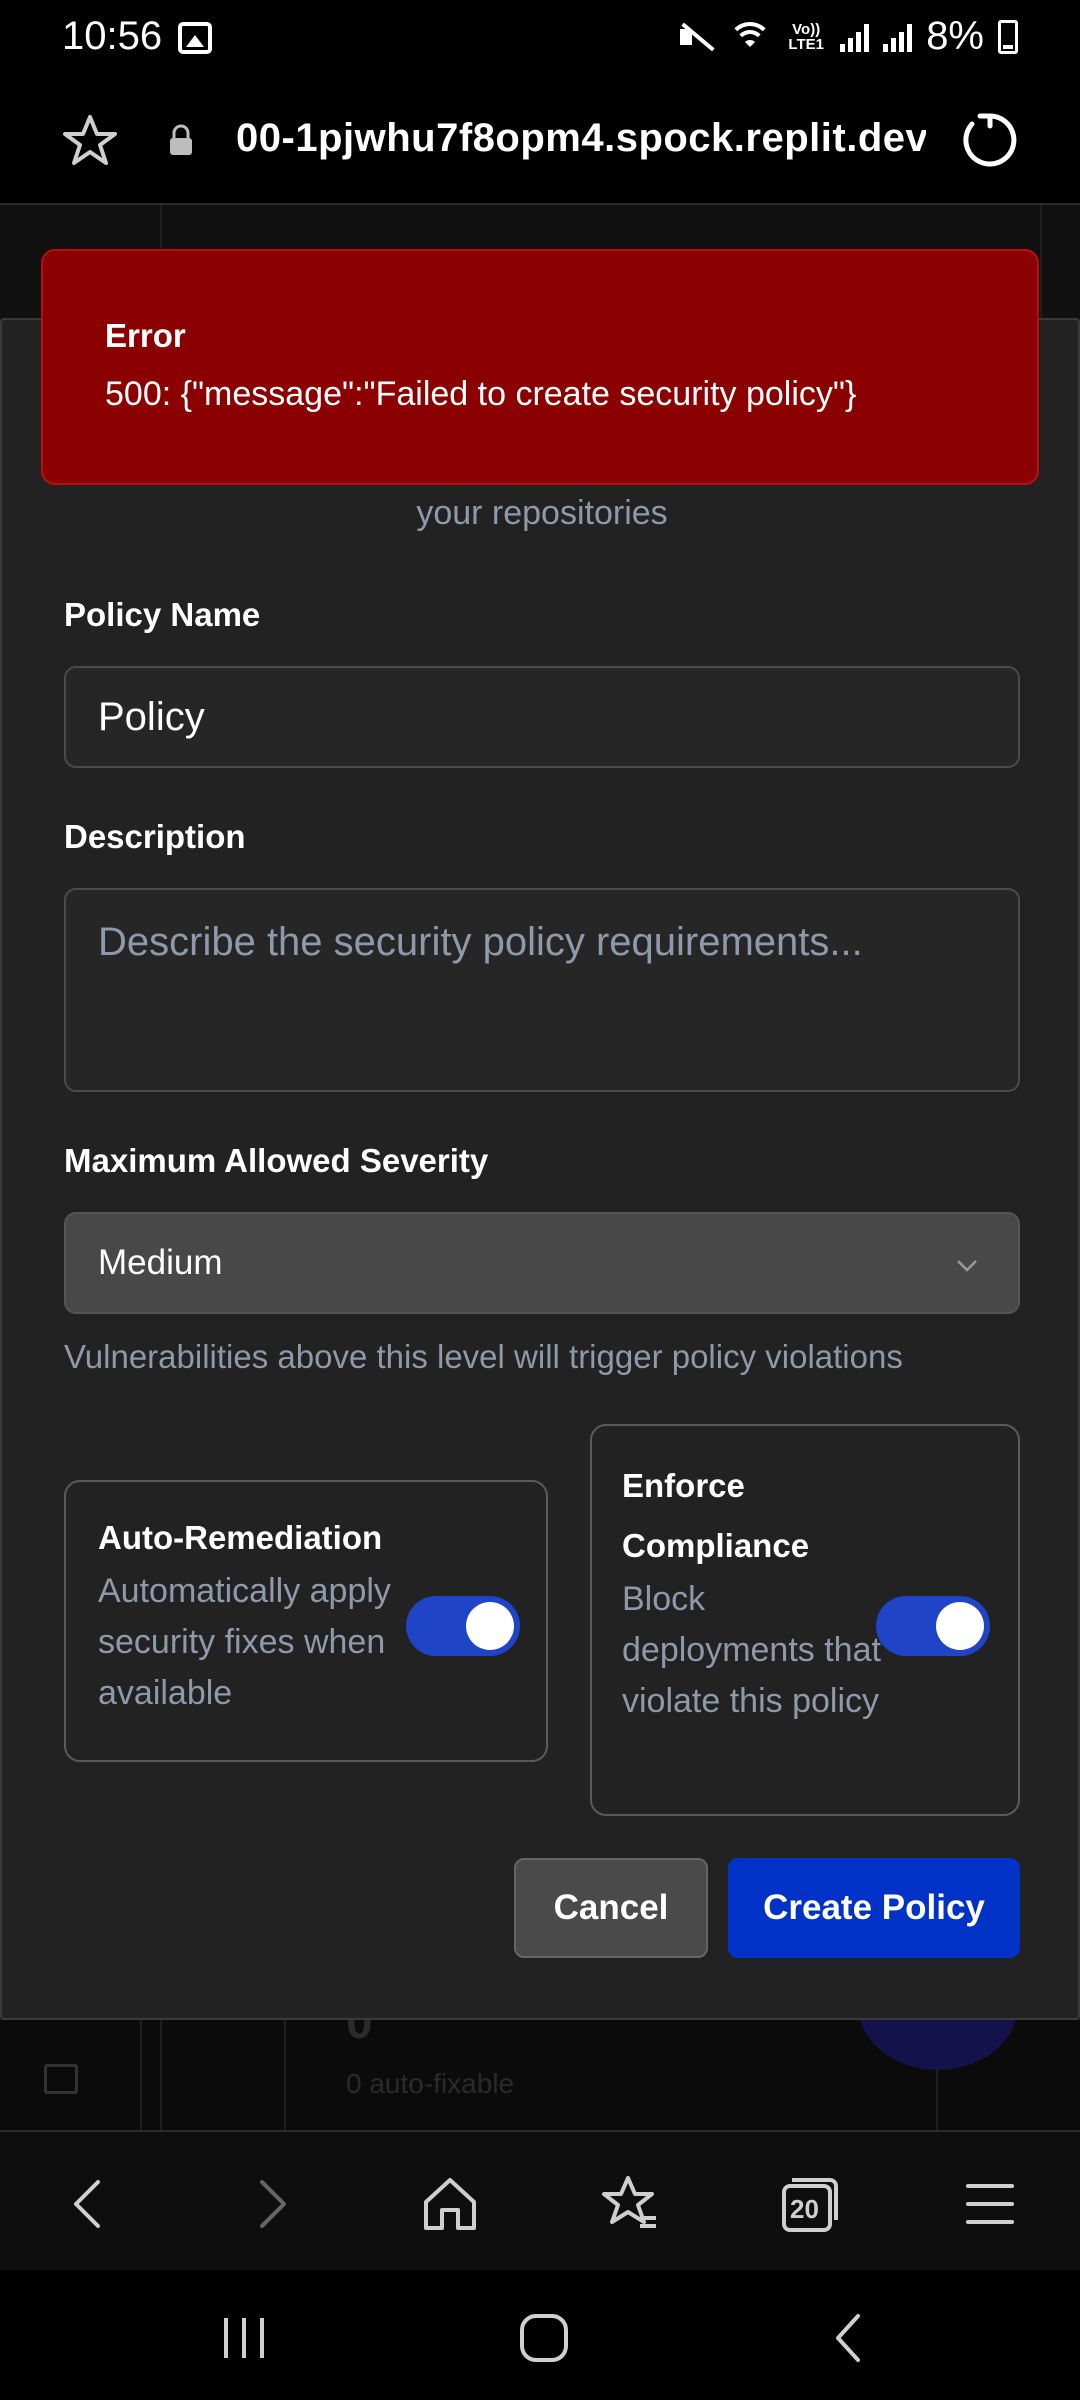 The image size is (1080, 2400). I want to click on cancel-button: Cancel, so click(611, 1908).